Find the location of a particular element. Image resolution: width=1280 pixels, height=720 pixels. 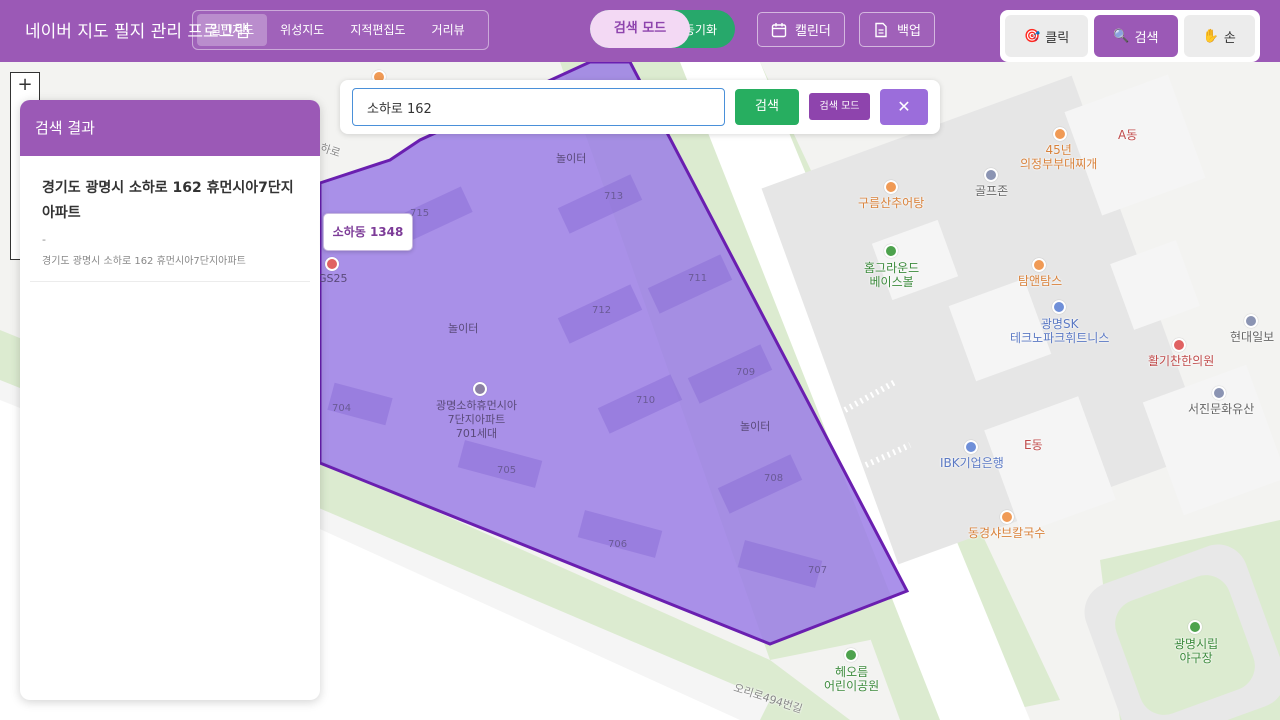

map-label: 구름산추어탕 is located at coordinates (891, 203).